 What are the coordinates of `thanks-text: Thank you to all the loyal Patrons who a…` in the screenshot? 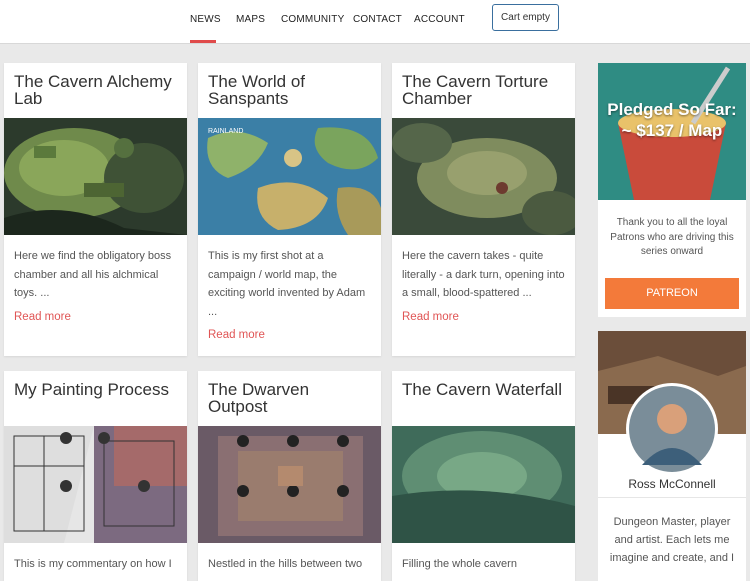 It's located at (672, 237).